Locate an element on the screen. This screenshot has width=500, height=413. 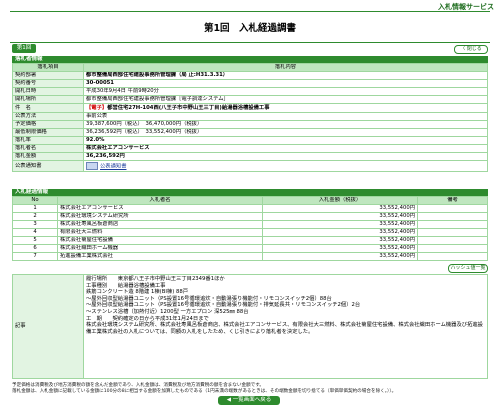
bid-name: 株式会社エアコンサービス is located at coordinates (160, 208).